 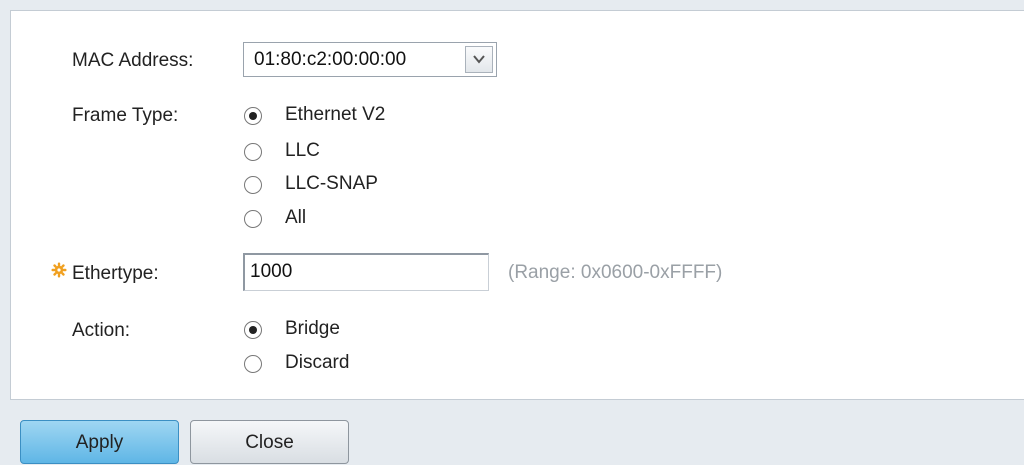 What do you see at coordinates (101, 330) in the screenshot?
I see `action-label: Action:` at bounding box center [101, 330].